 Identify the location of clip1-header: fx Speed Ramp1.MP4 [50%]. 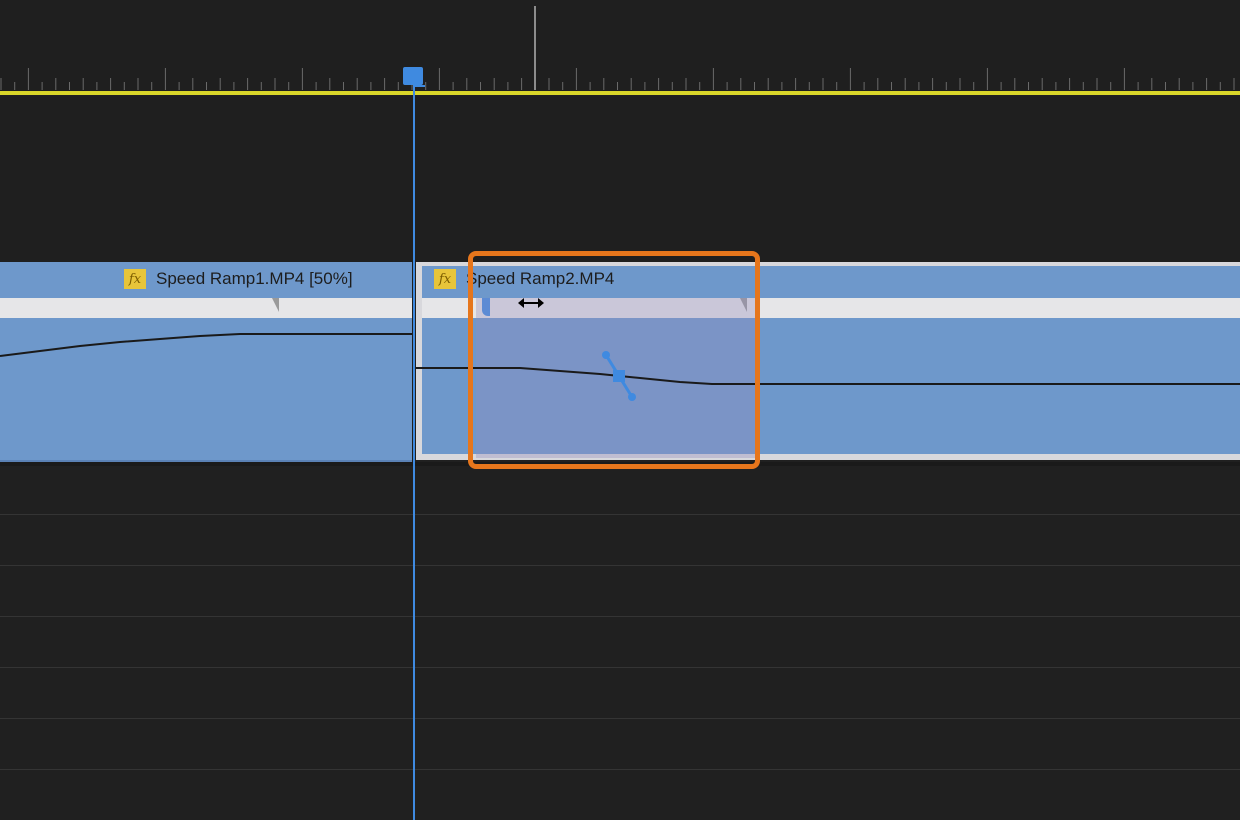
(238, 279).